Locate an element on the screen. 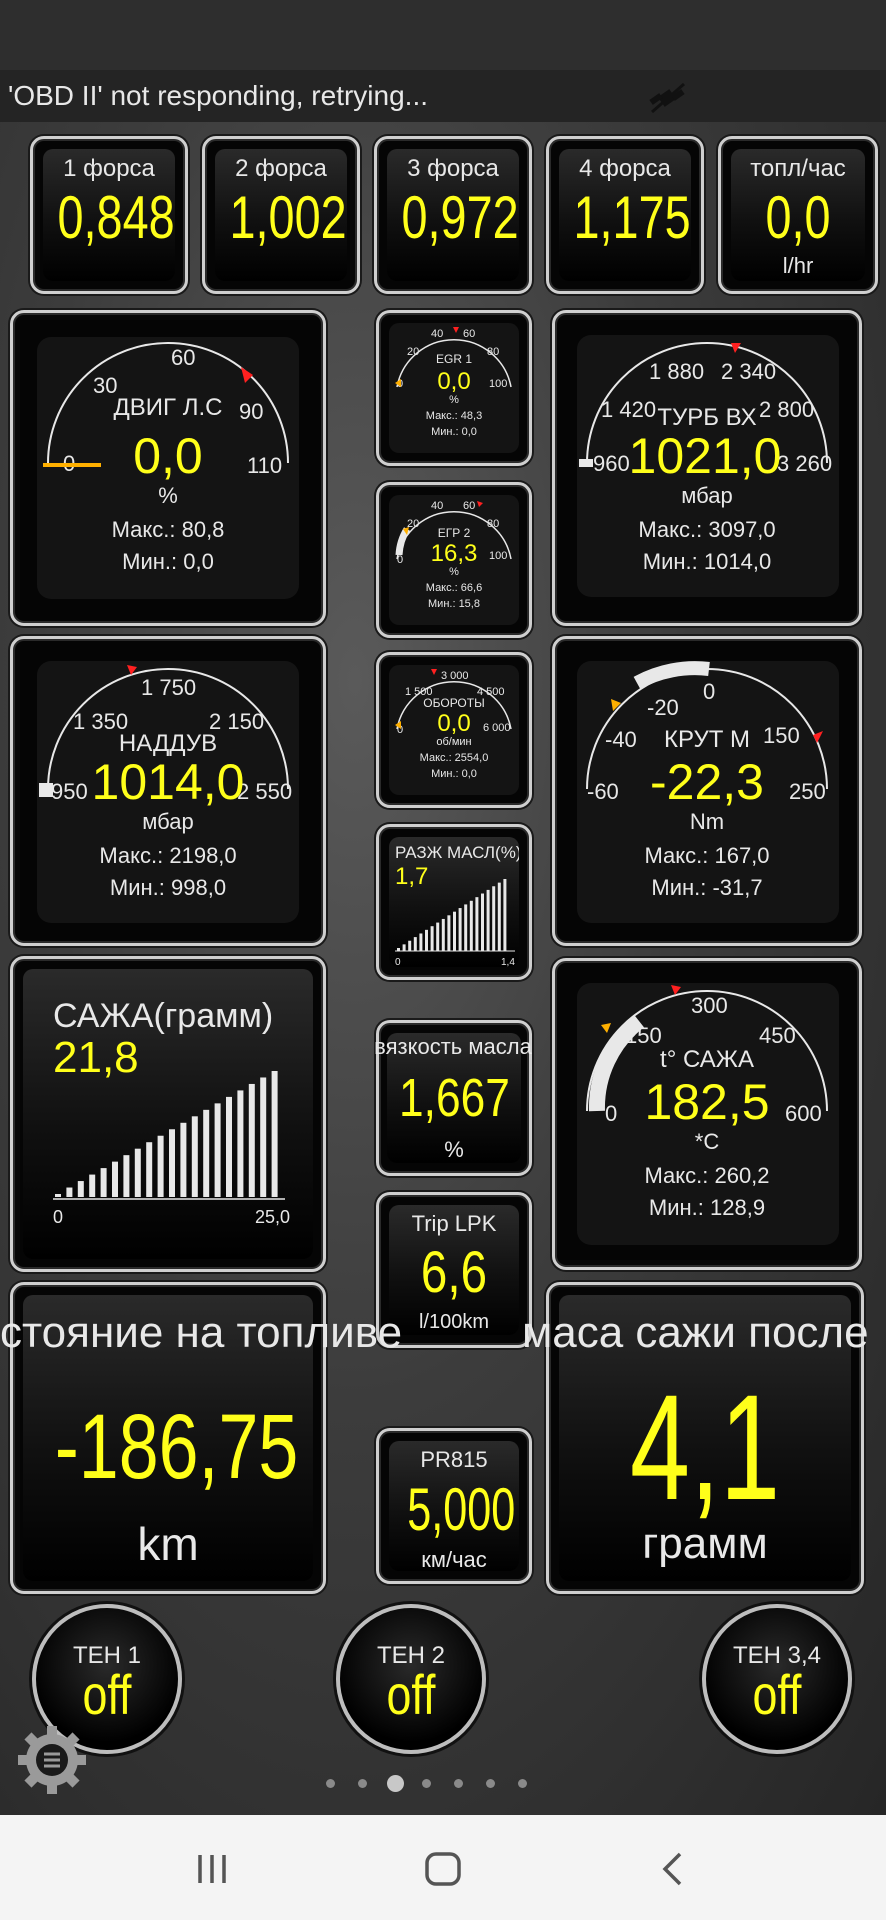 This screenshot has width=886, height=1920. satellite-off-icon is located at coordinates (667, 98).